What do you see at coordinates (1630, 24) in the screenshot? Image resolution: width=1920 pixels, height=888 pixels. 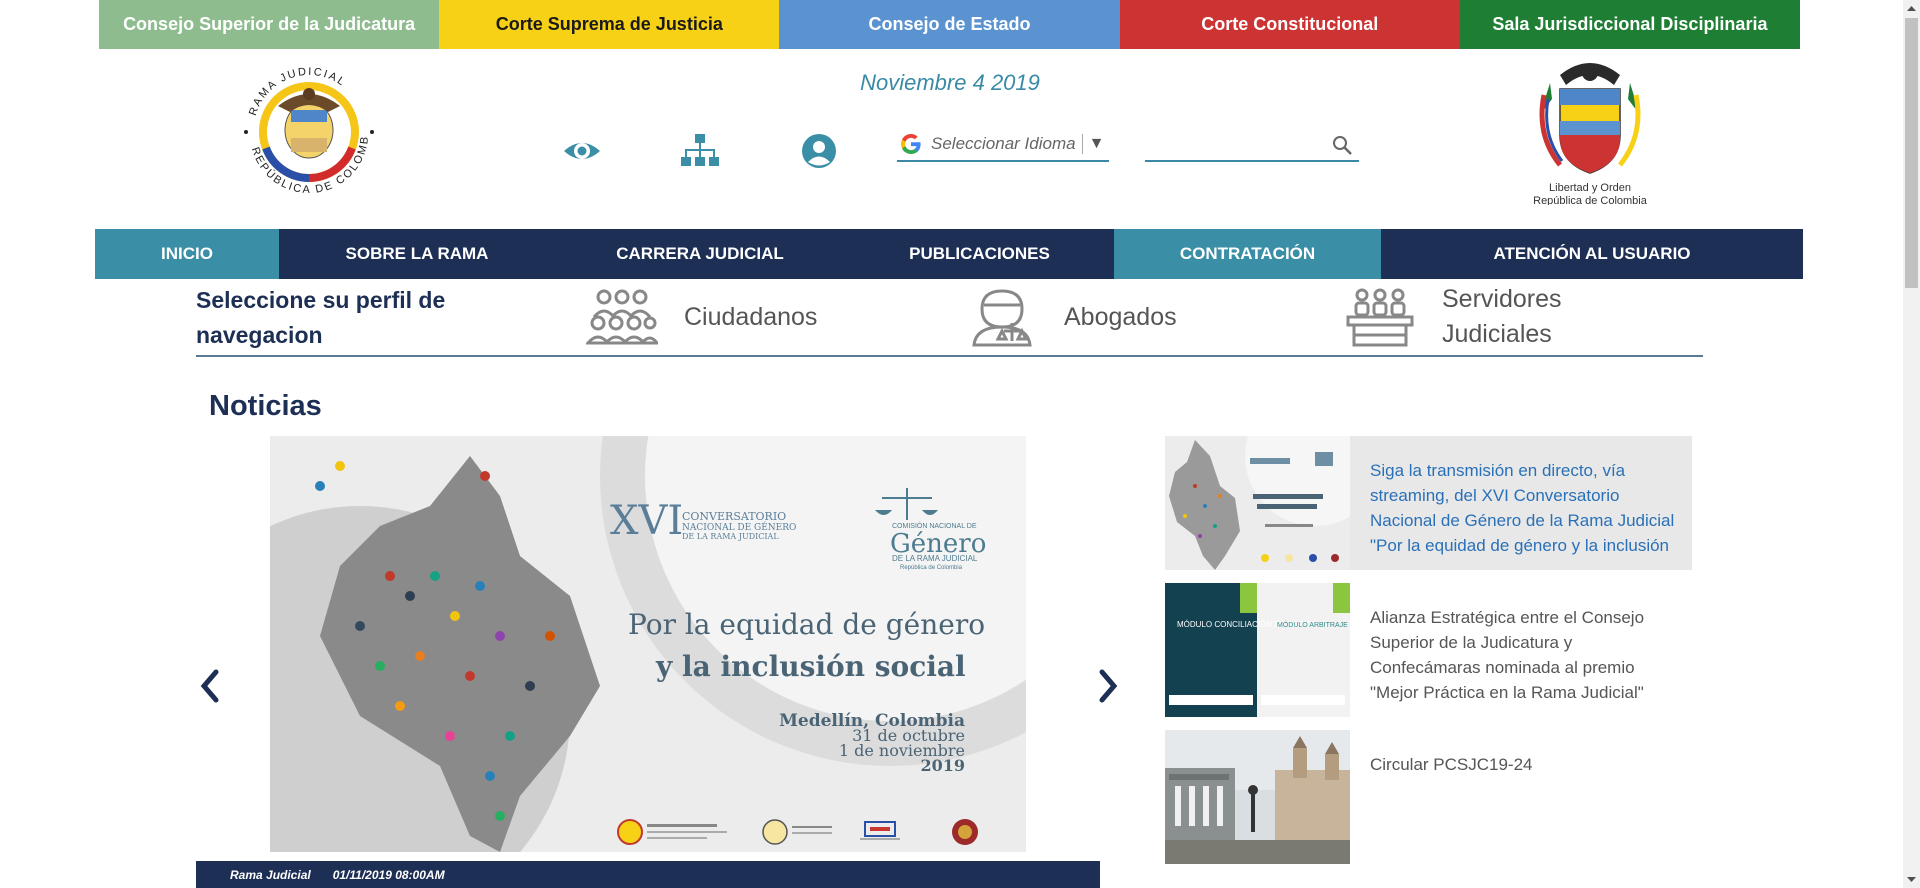 I see `court-link-sala-disciplinaria: Sala Jurisdiccional Disciplinaria` at bounding box center [1630, 24].